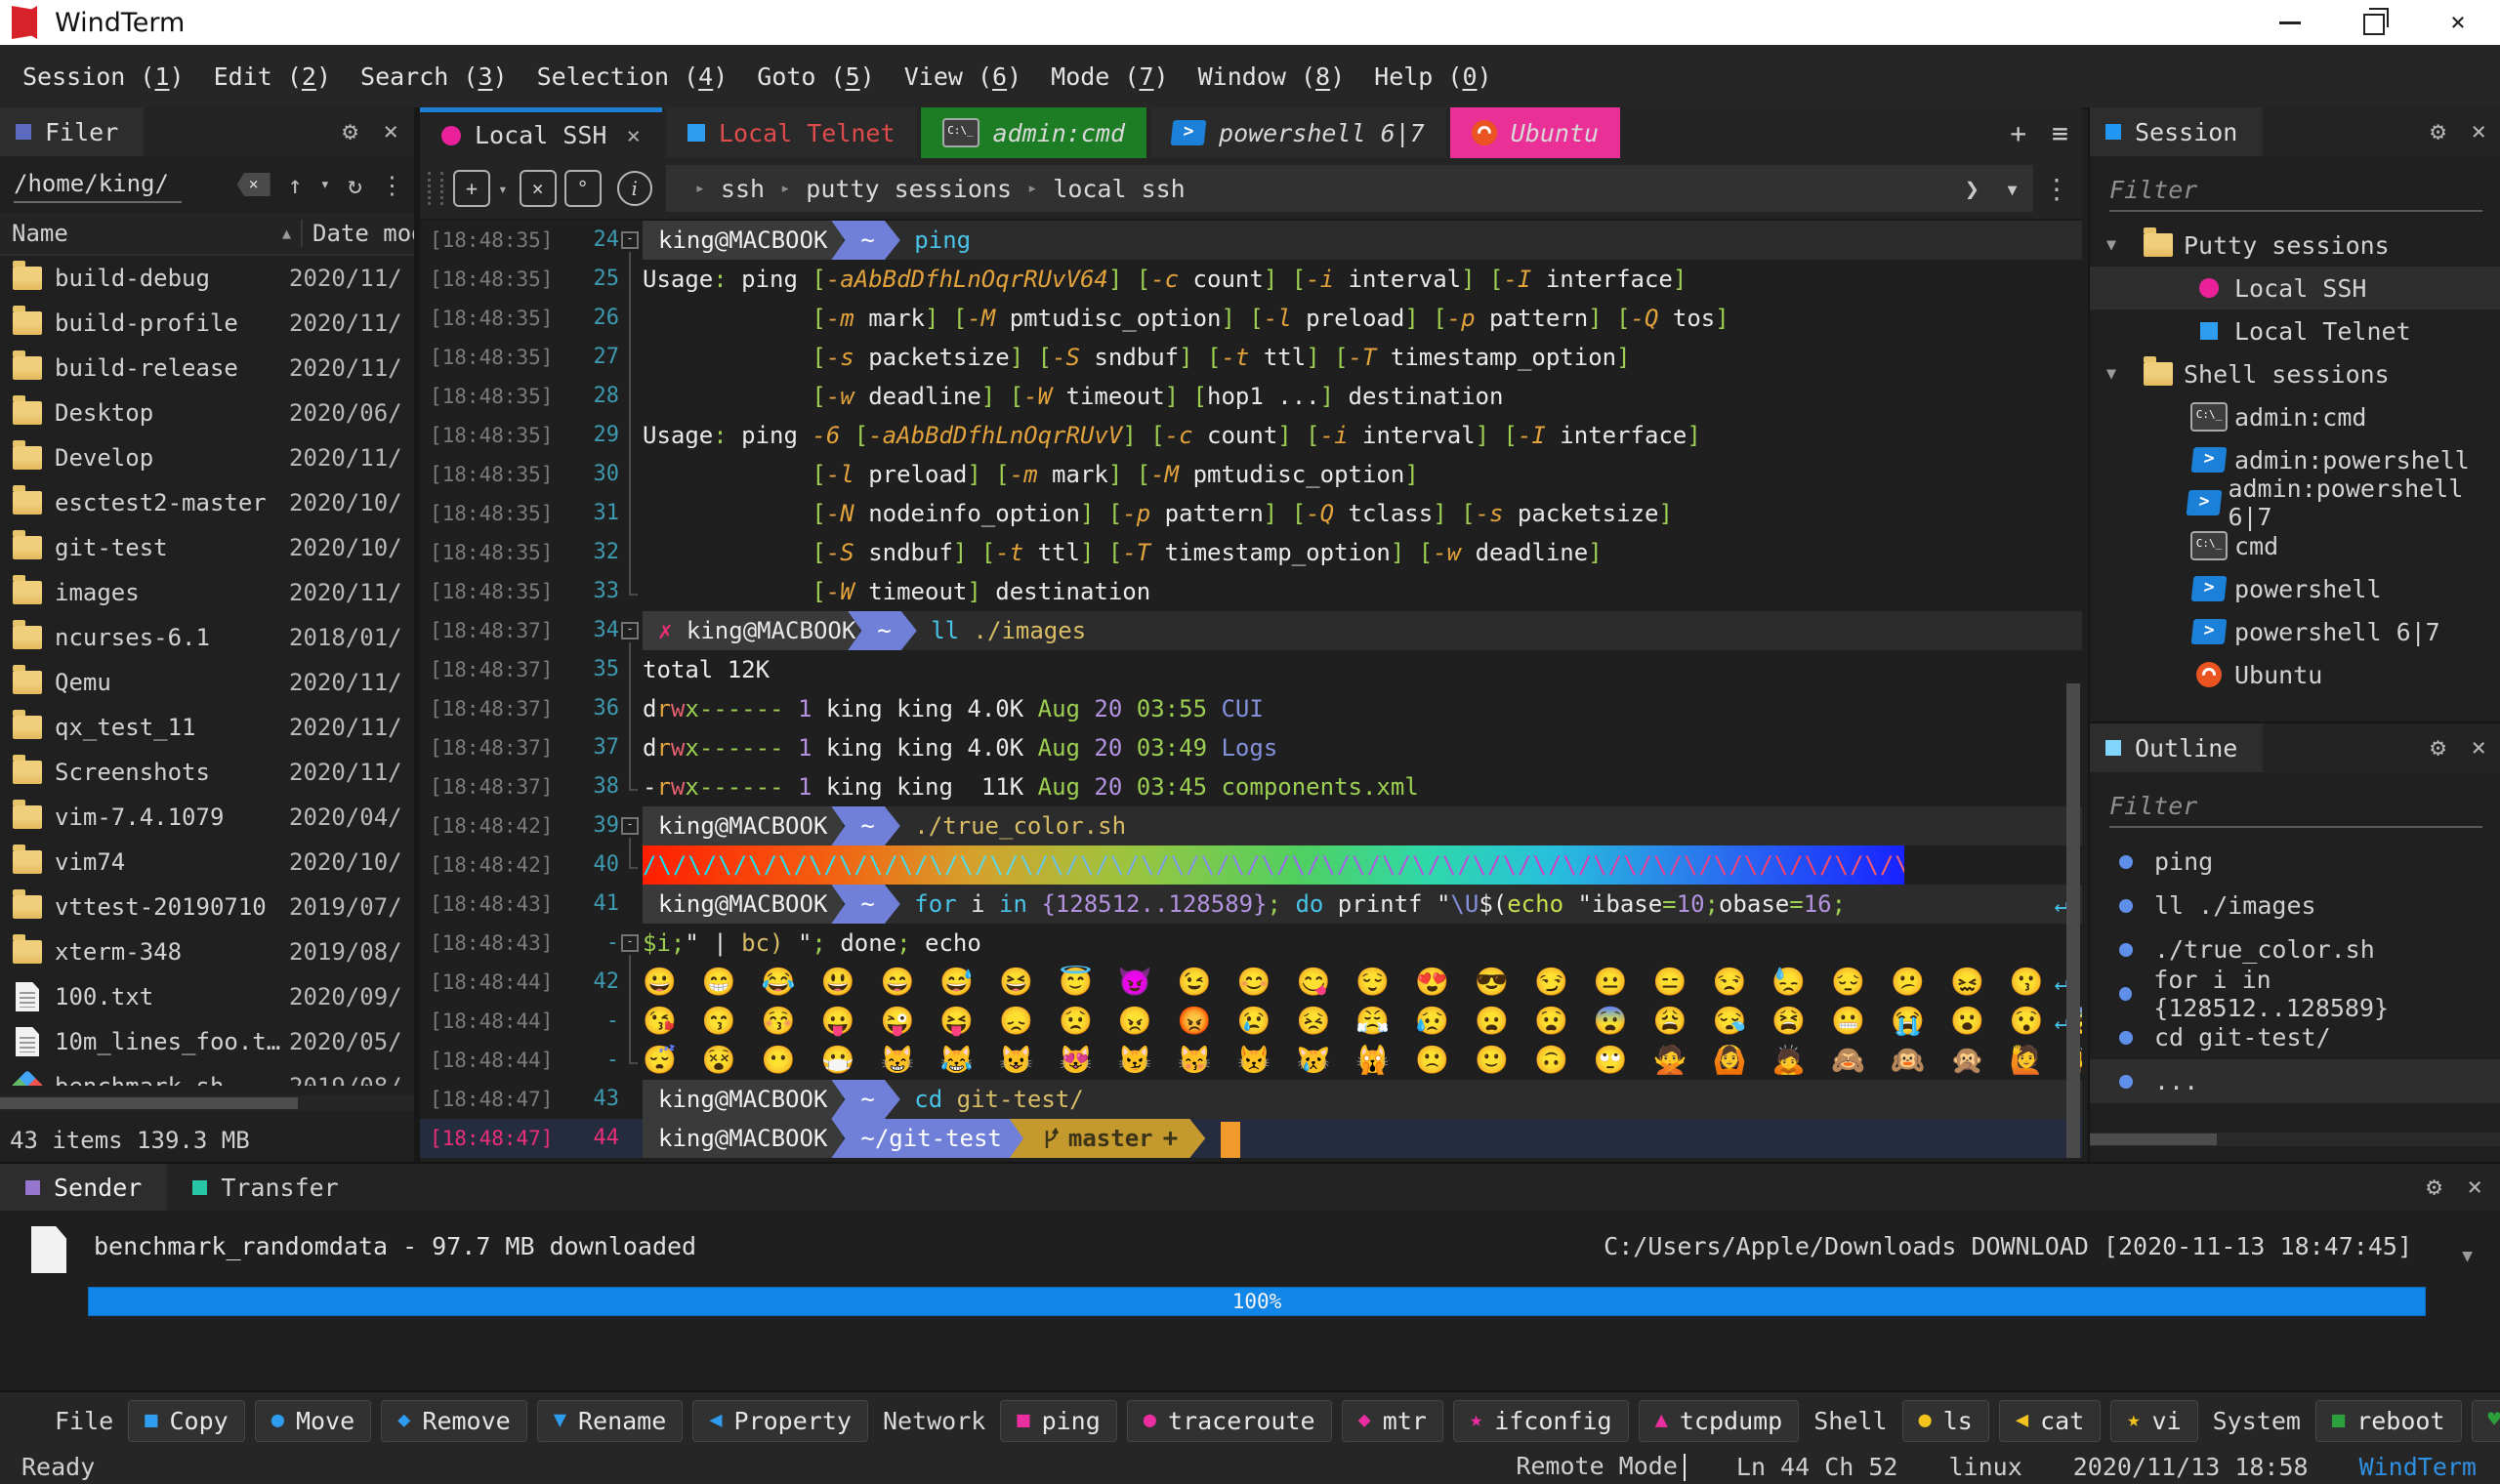  I want to click on status-mode: Remote Mode, so click(1601, 1466).